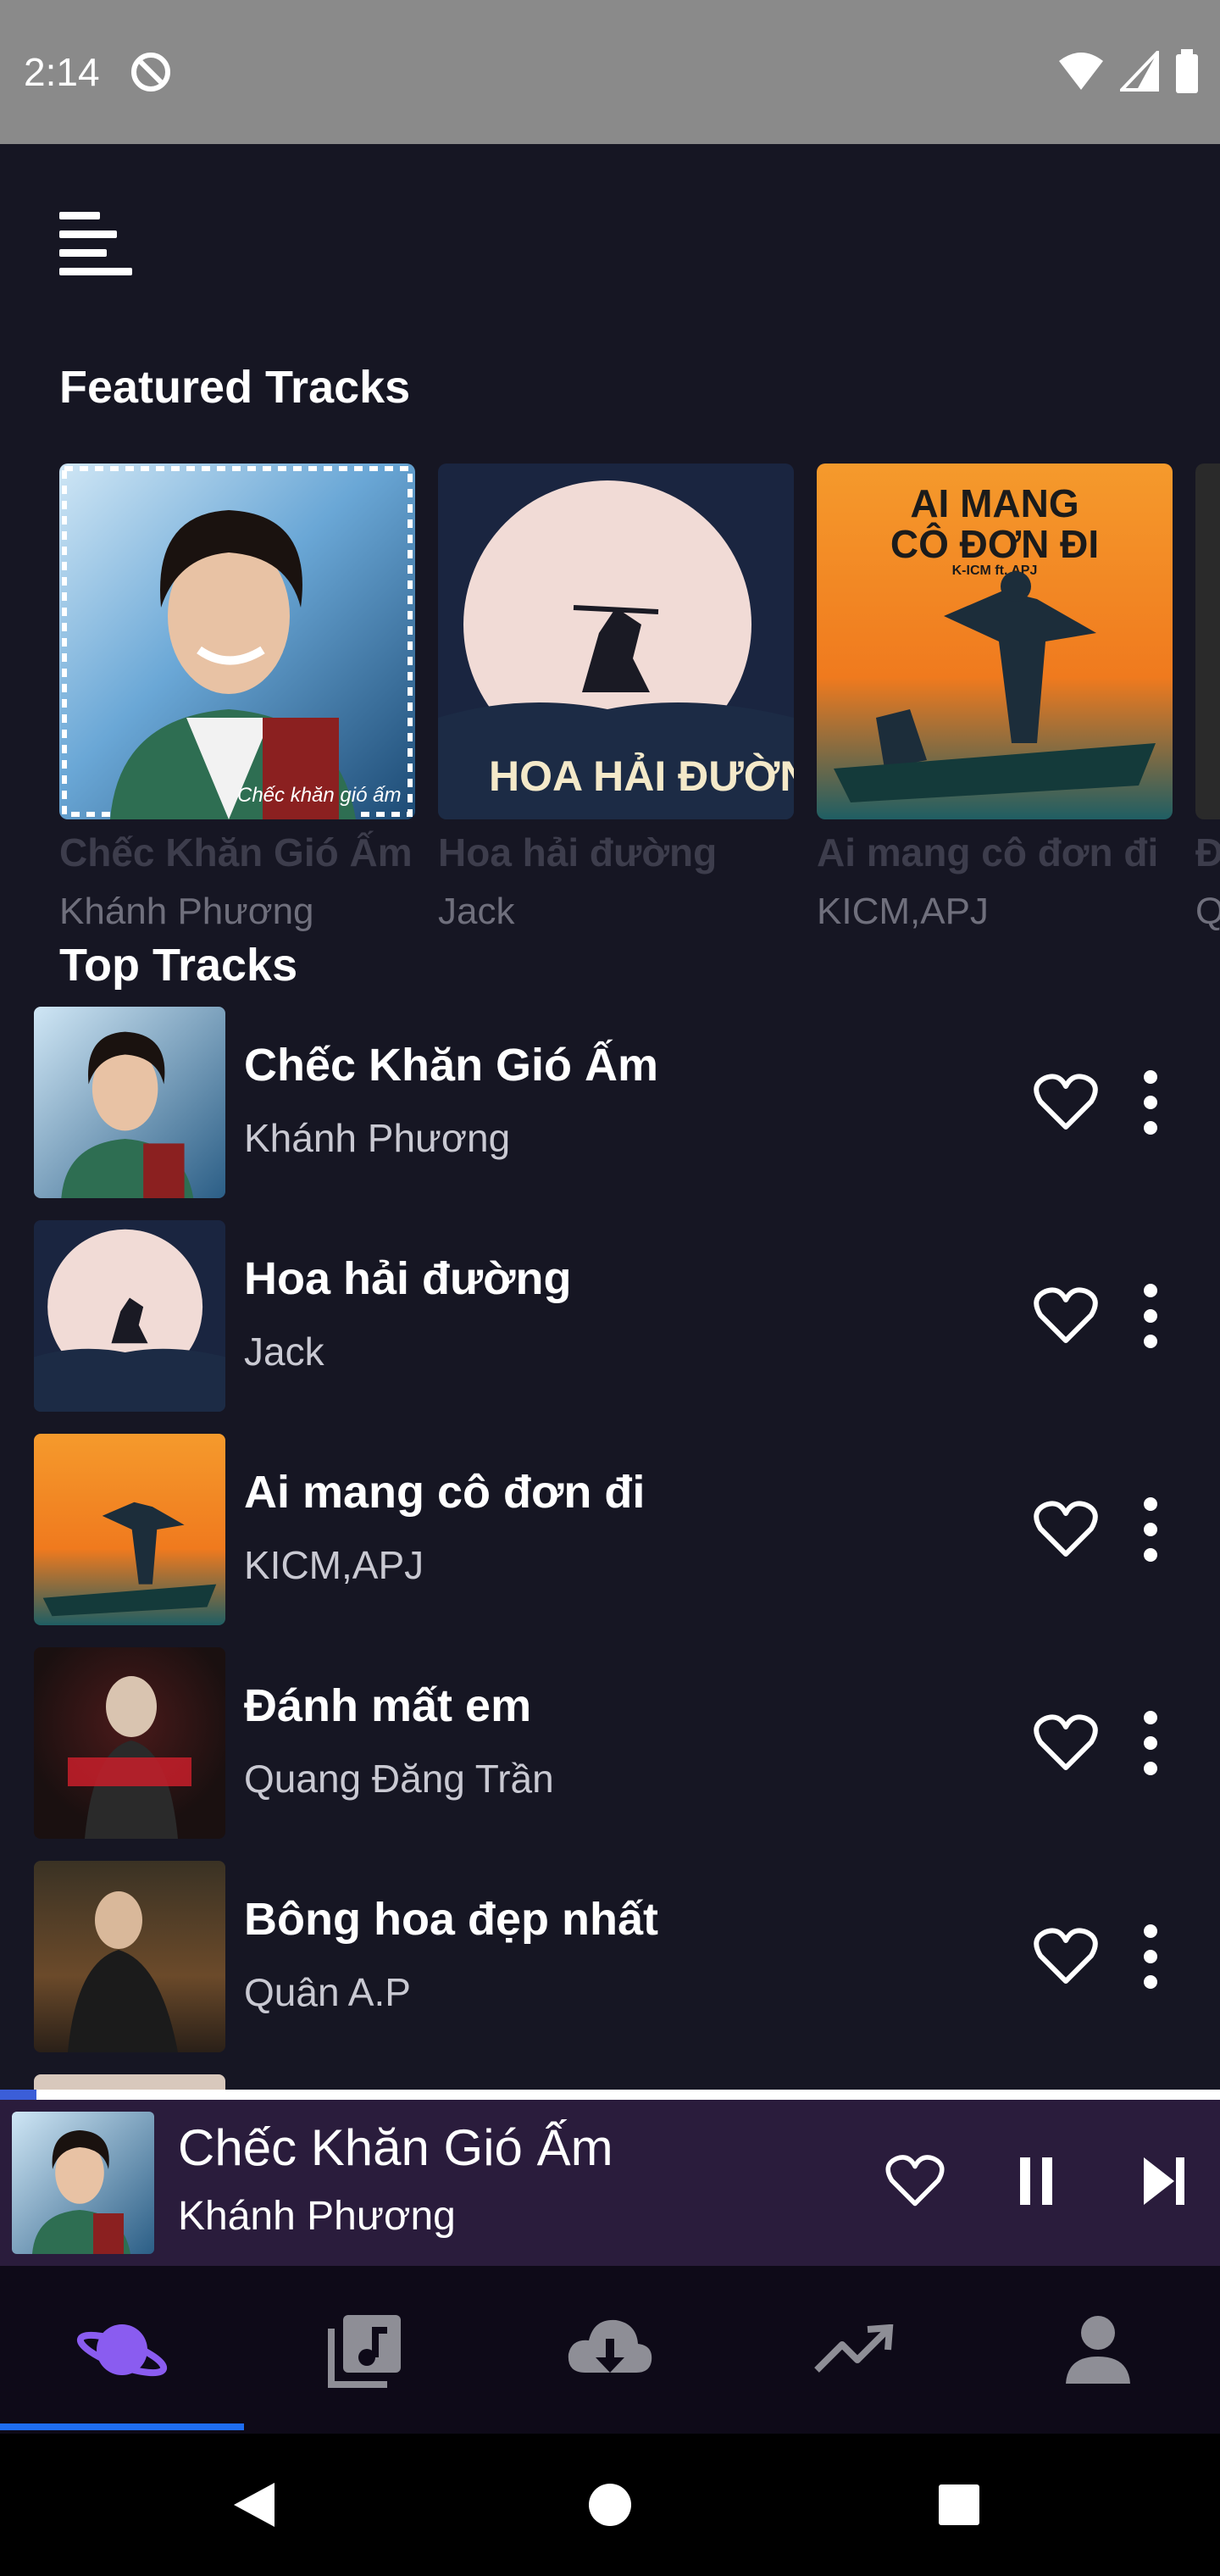 The height and width of the screenshot is (2576, 1220). I want to click on menu-icon, so click(97, 248).